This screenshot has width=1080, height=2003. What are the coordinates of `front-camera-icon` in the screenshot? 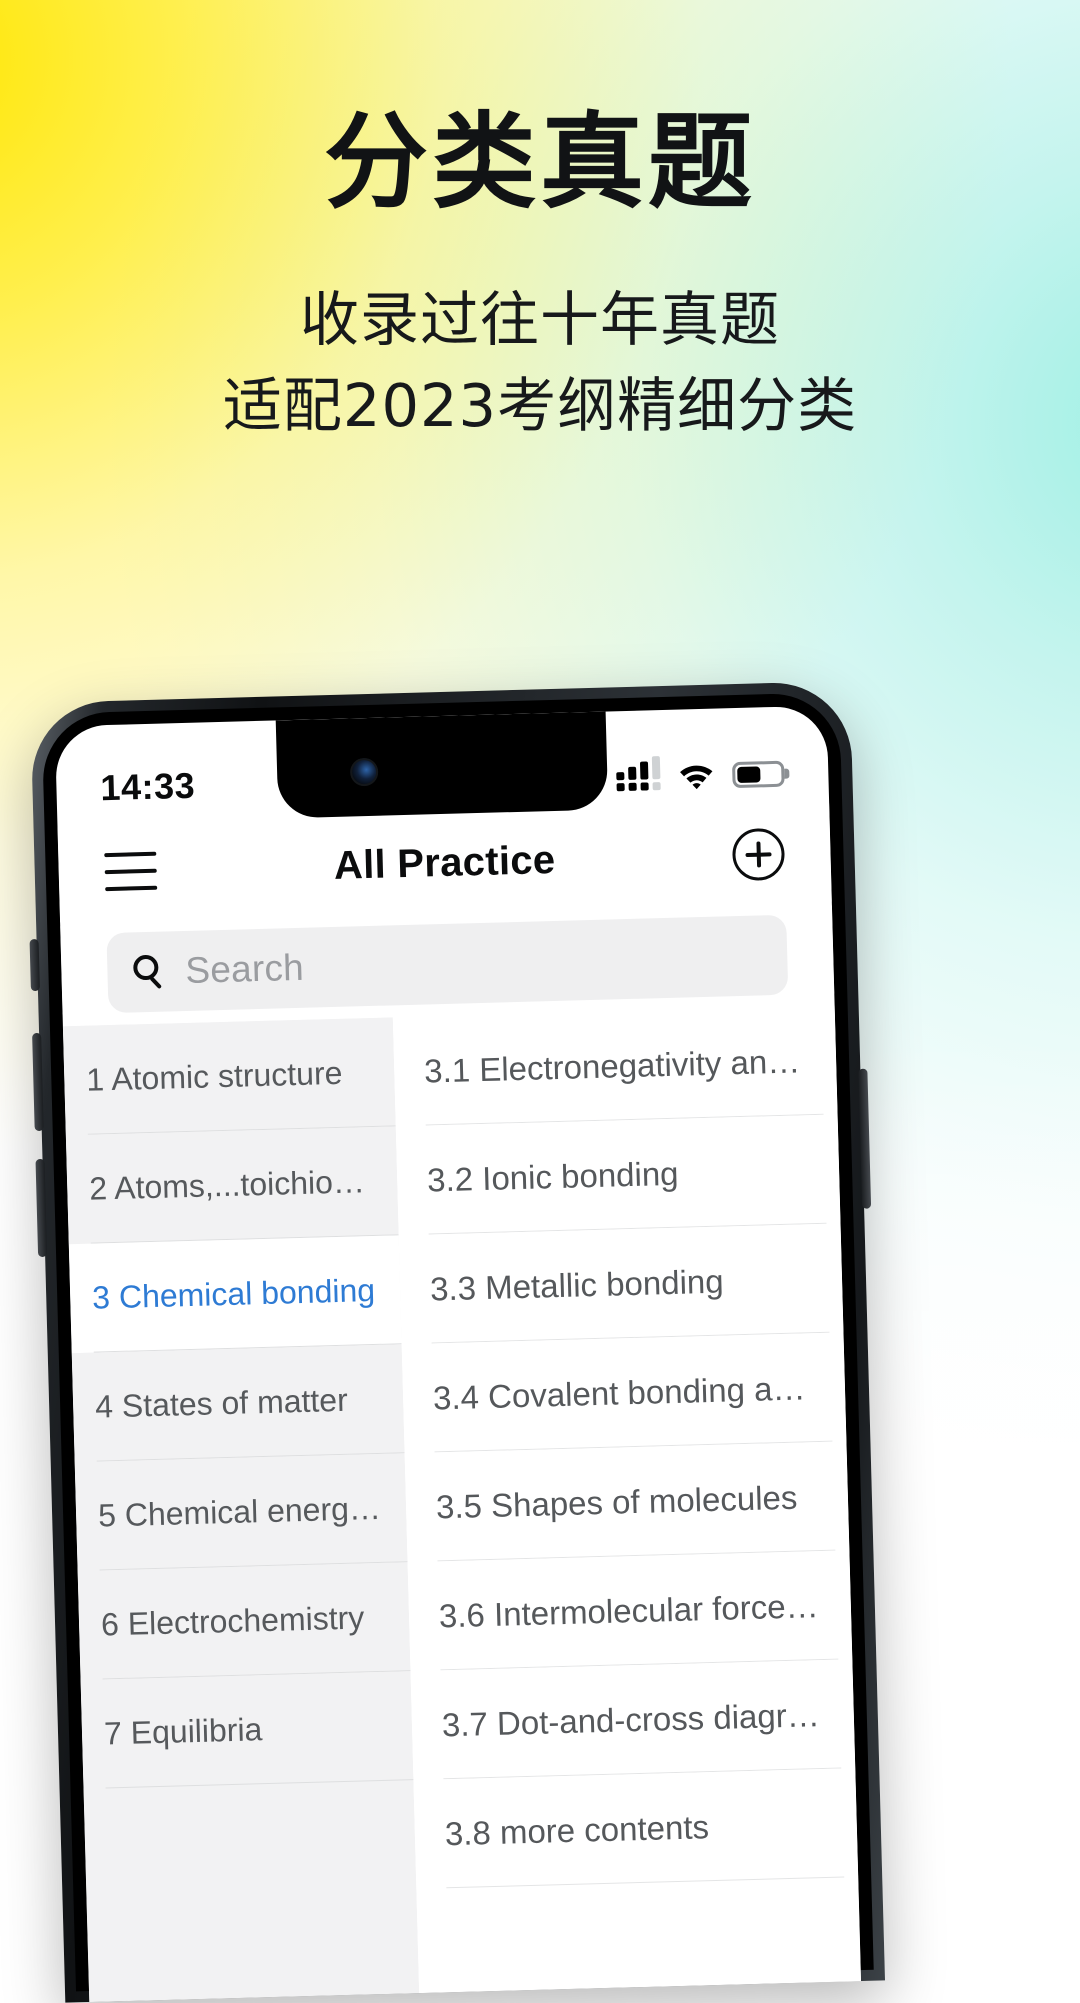 It's located at (364, 772).